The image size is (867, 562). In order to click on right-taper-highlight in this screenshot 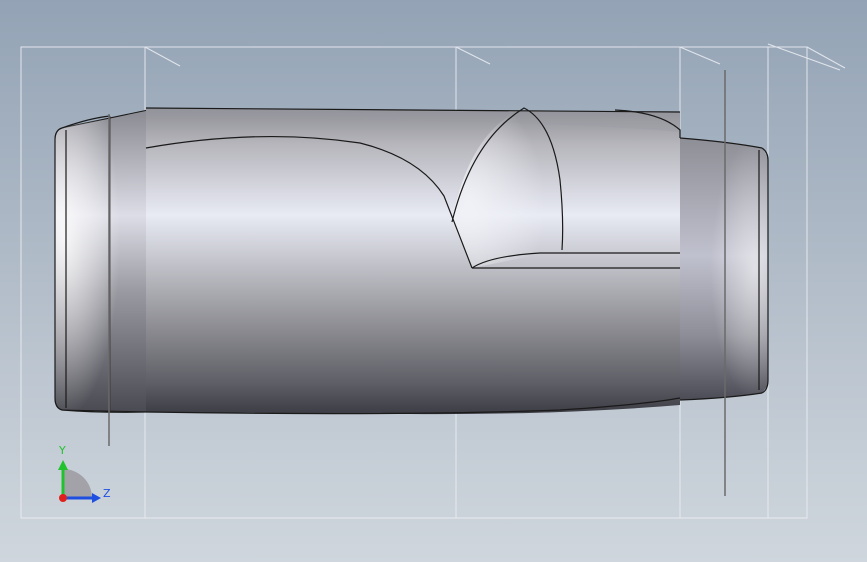, I will do `click(724, 269)`.